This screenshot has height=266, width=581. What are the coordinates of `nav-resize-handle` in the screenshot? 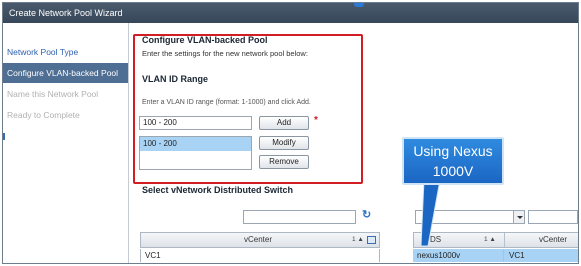 It's located at (4, 136).